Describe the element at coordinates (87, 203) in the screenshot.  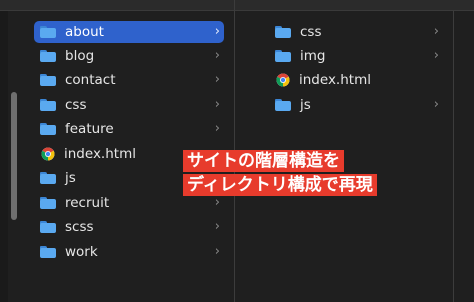
I see `item-label: recruit` at that location.